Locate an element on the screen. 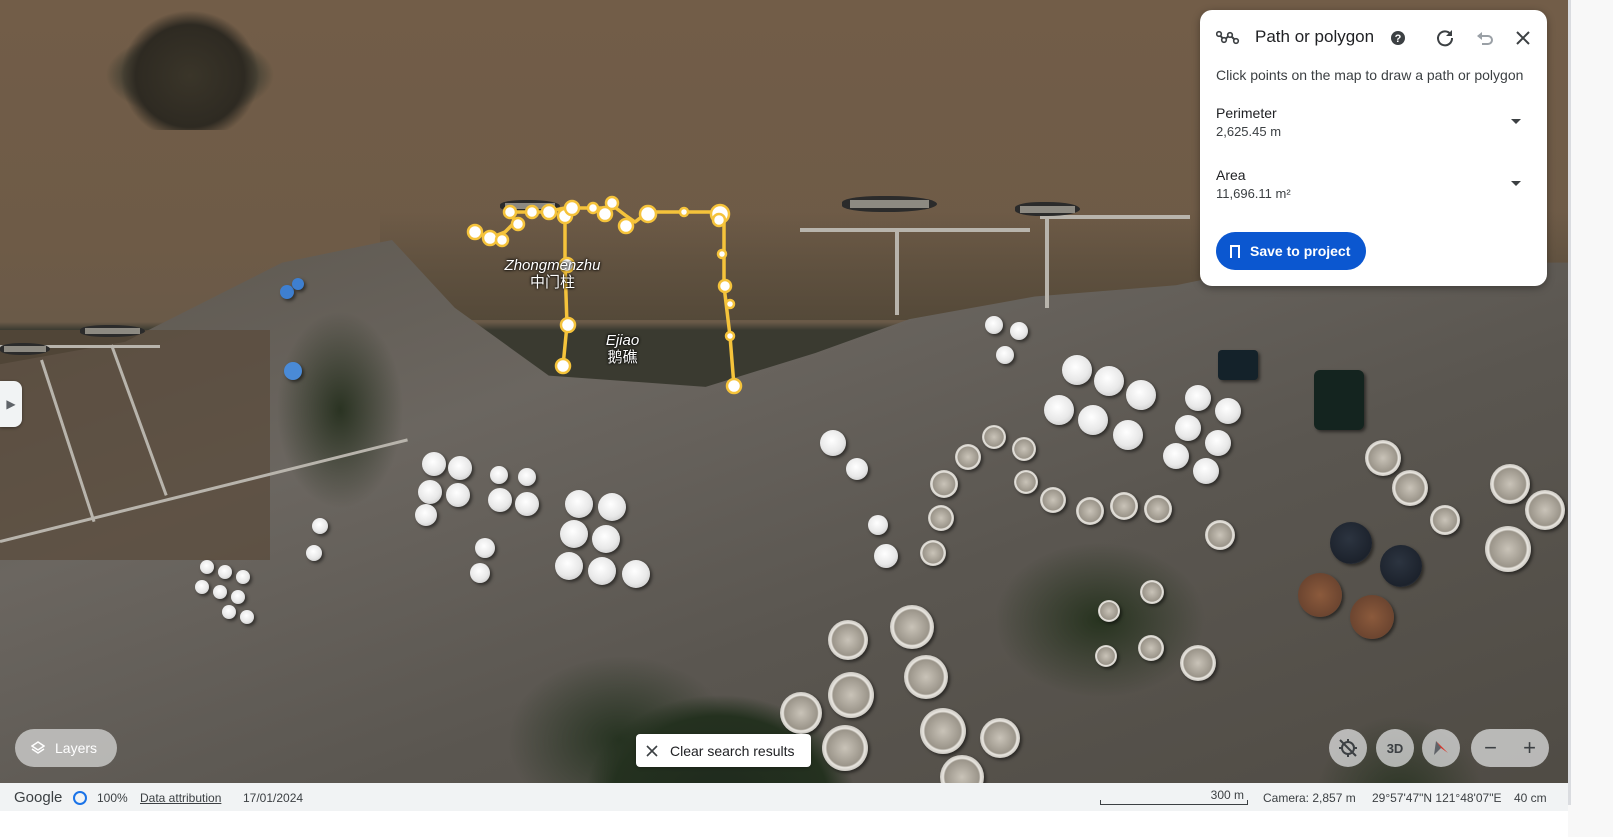 The image size is (1613, 837). compass-button is located at coordinates (1441, 748).